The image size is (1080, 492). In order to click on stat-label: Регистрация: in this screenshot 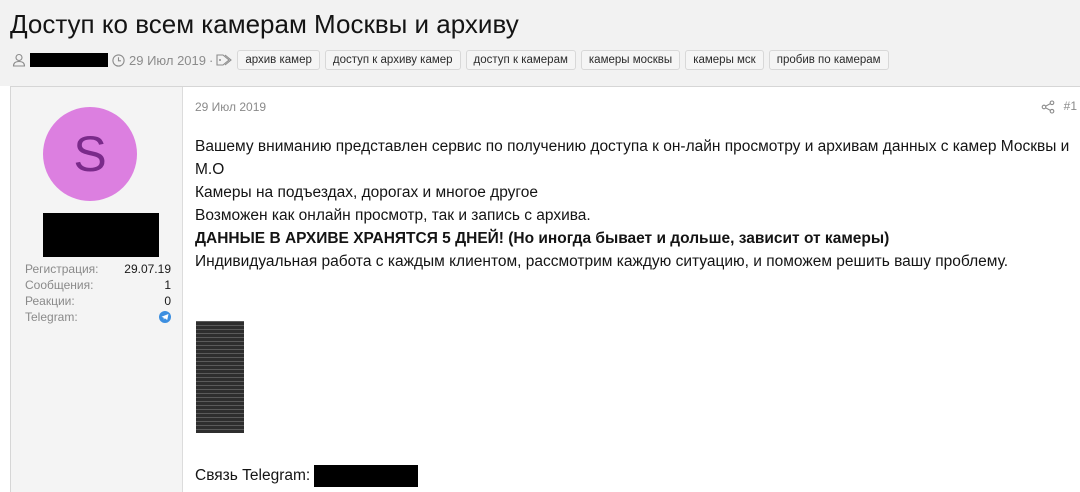, I will do `click(62, 269)`.